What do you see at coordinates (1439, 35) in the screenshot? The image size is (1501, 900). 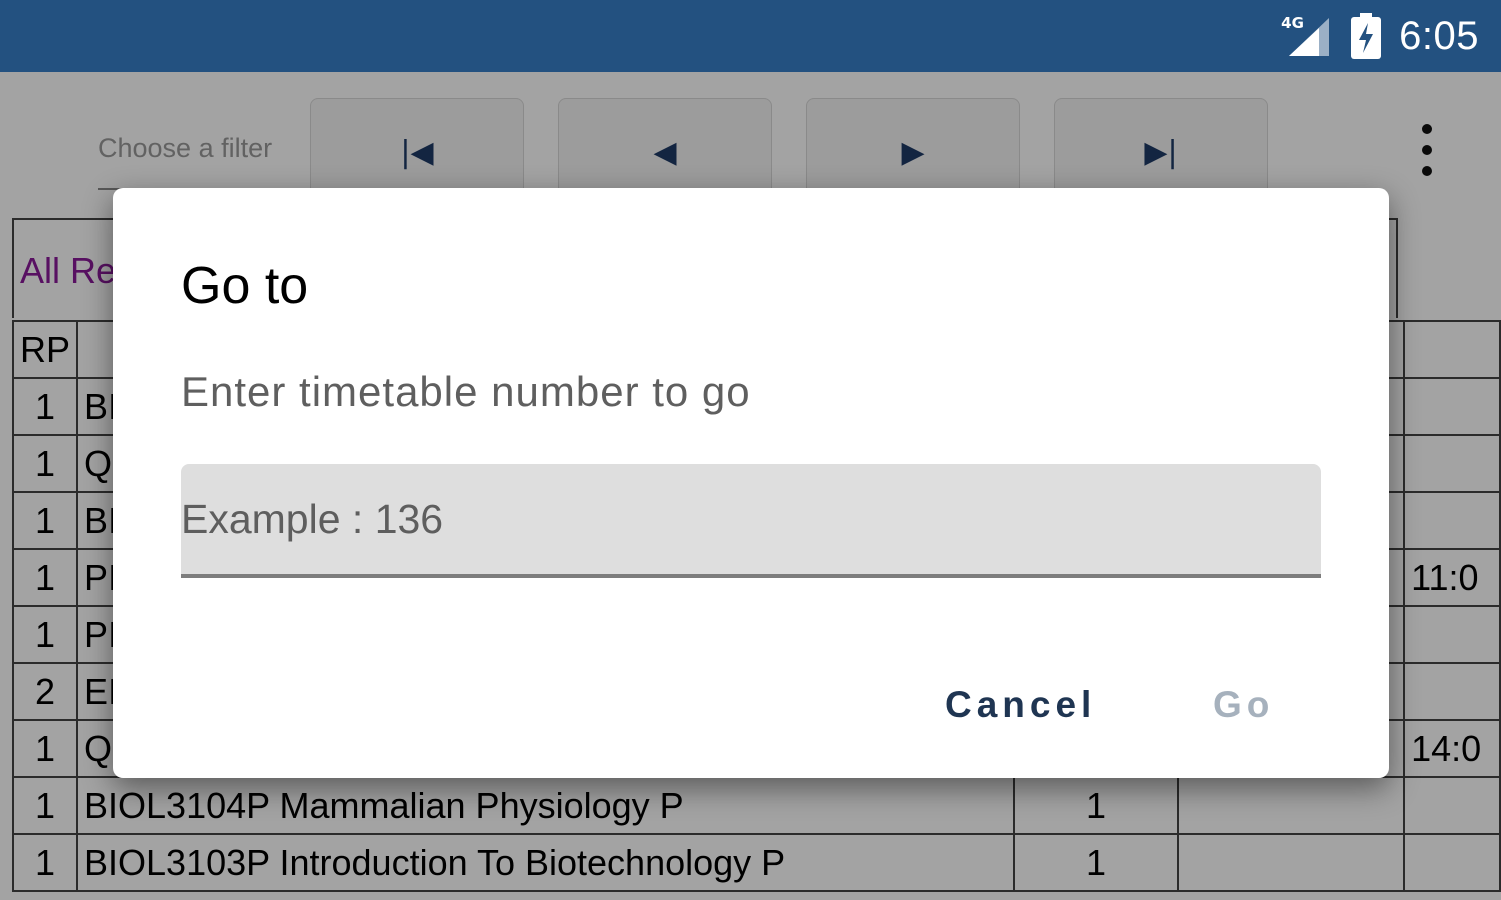 I see `clock: 6:05` at bounding box center [1439, 35].